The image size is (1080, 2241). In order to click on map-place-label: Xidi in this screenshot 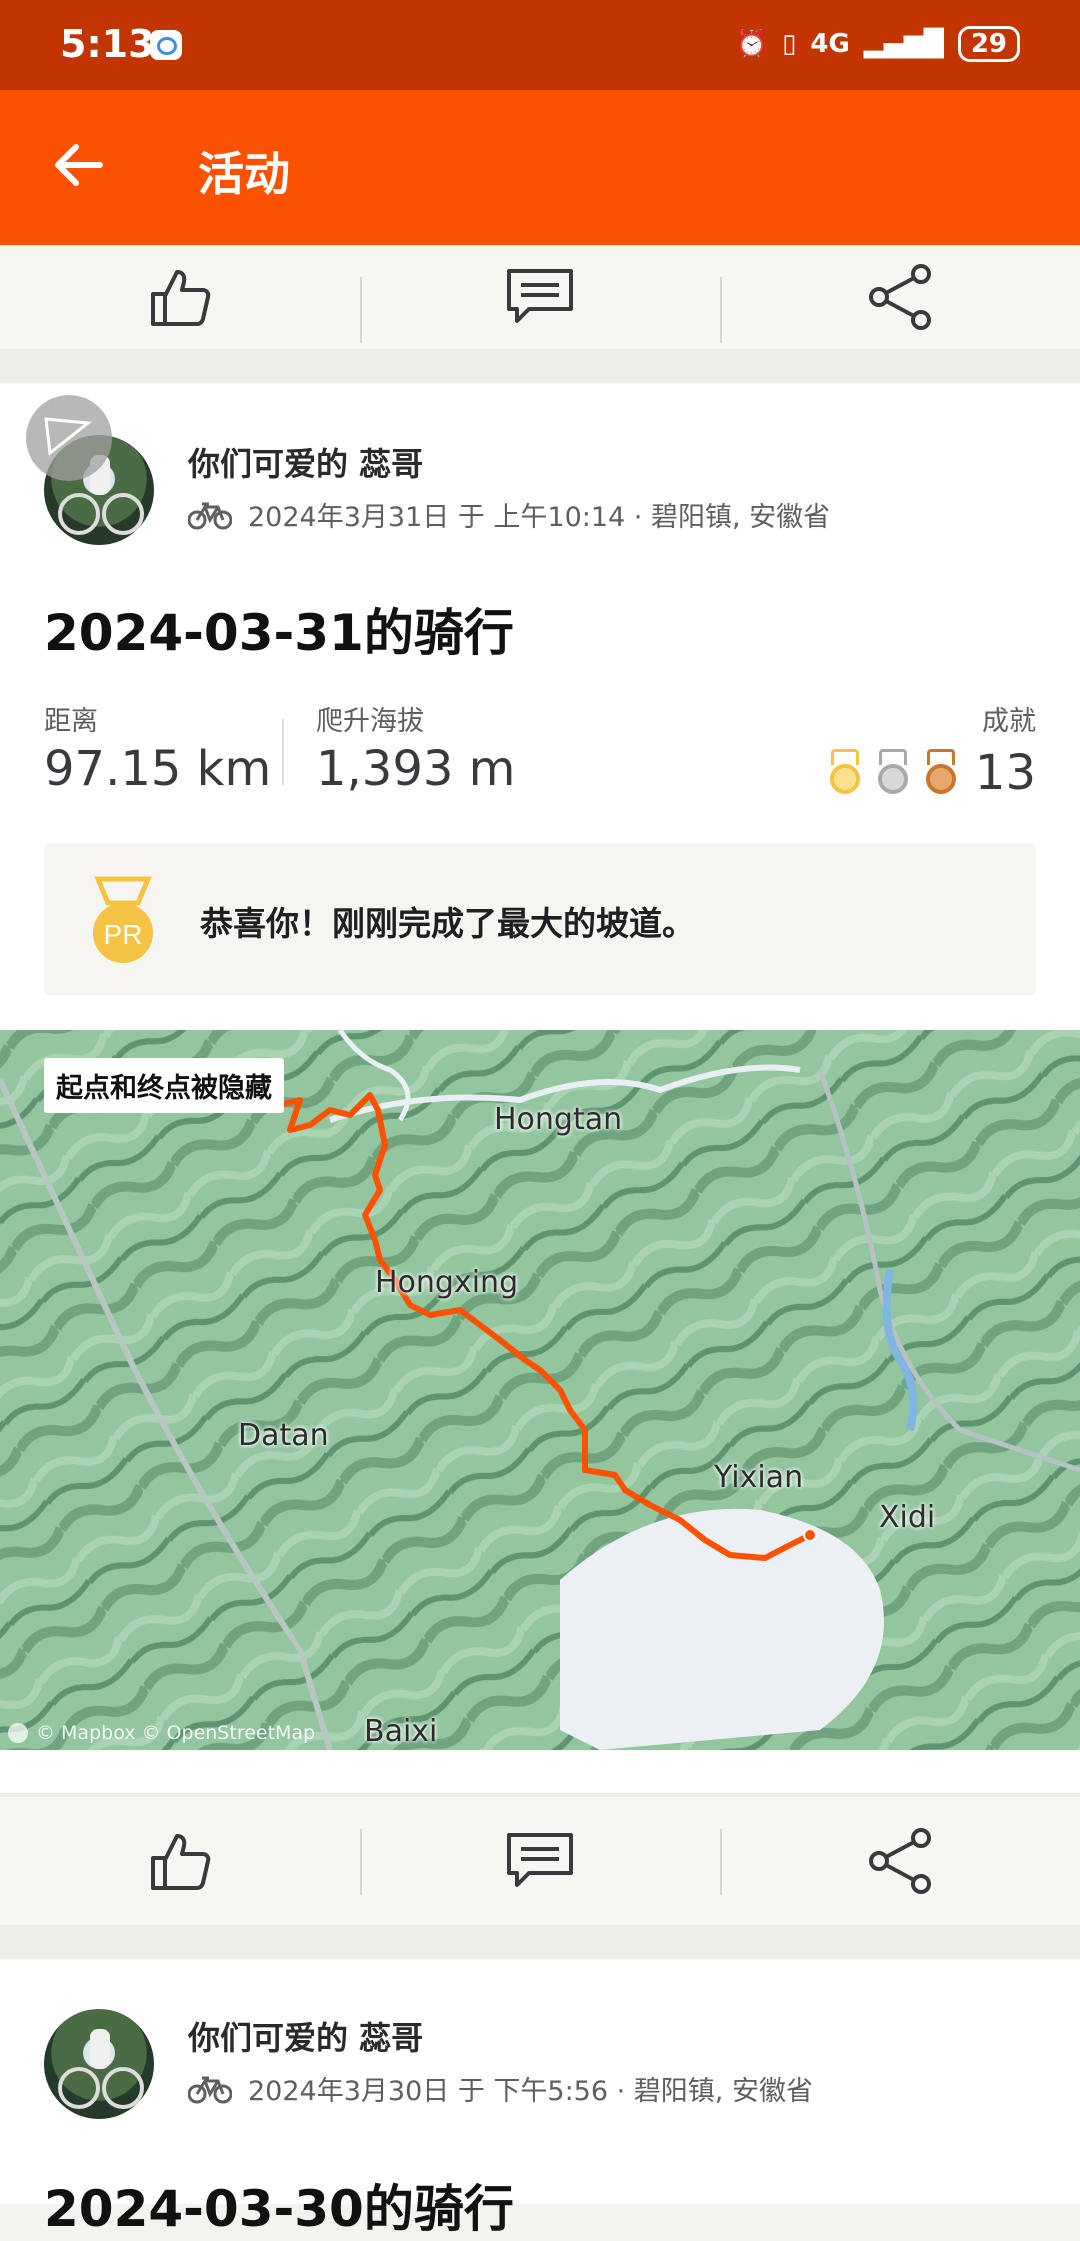, I will do `click(907, 1517)`.